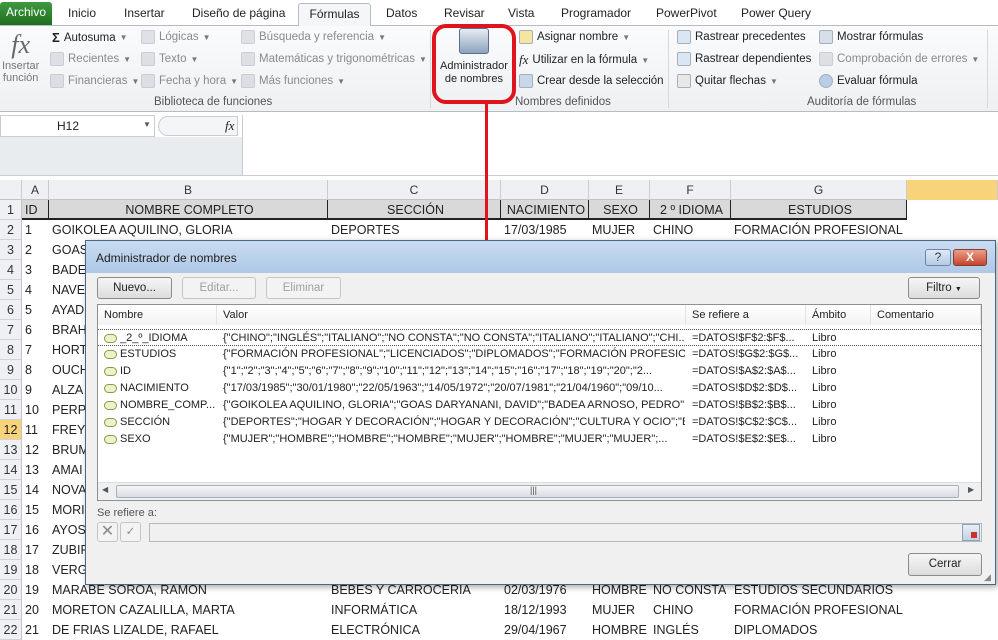 The image size is (998, 640). What do you see at coordinates (11, 210) in the screenshot?
I see `row-header: 1` at bounding box center [11, 210].